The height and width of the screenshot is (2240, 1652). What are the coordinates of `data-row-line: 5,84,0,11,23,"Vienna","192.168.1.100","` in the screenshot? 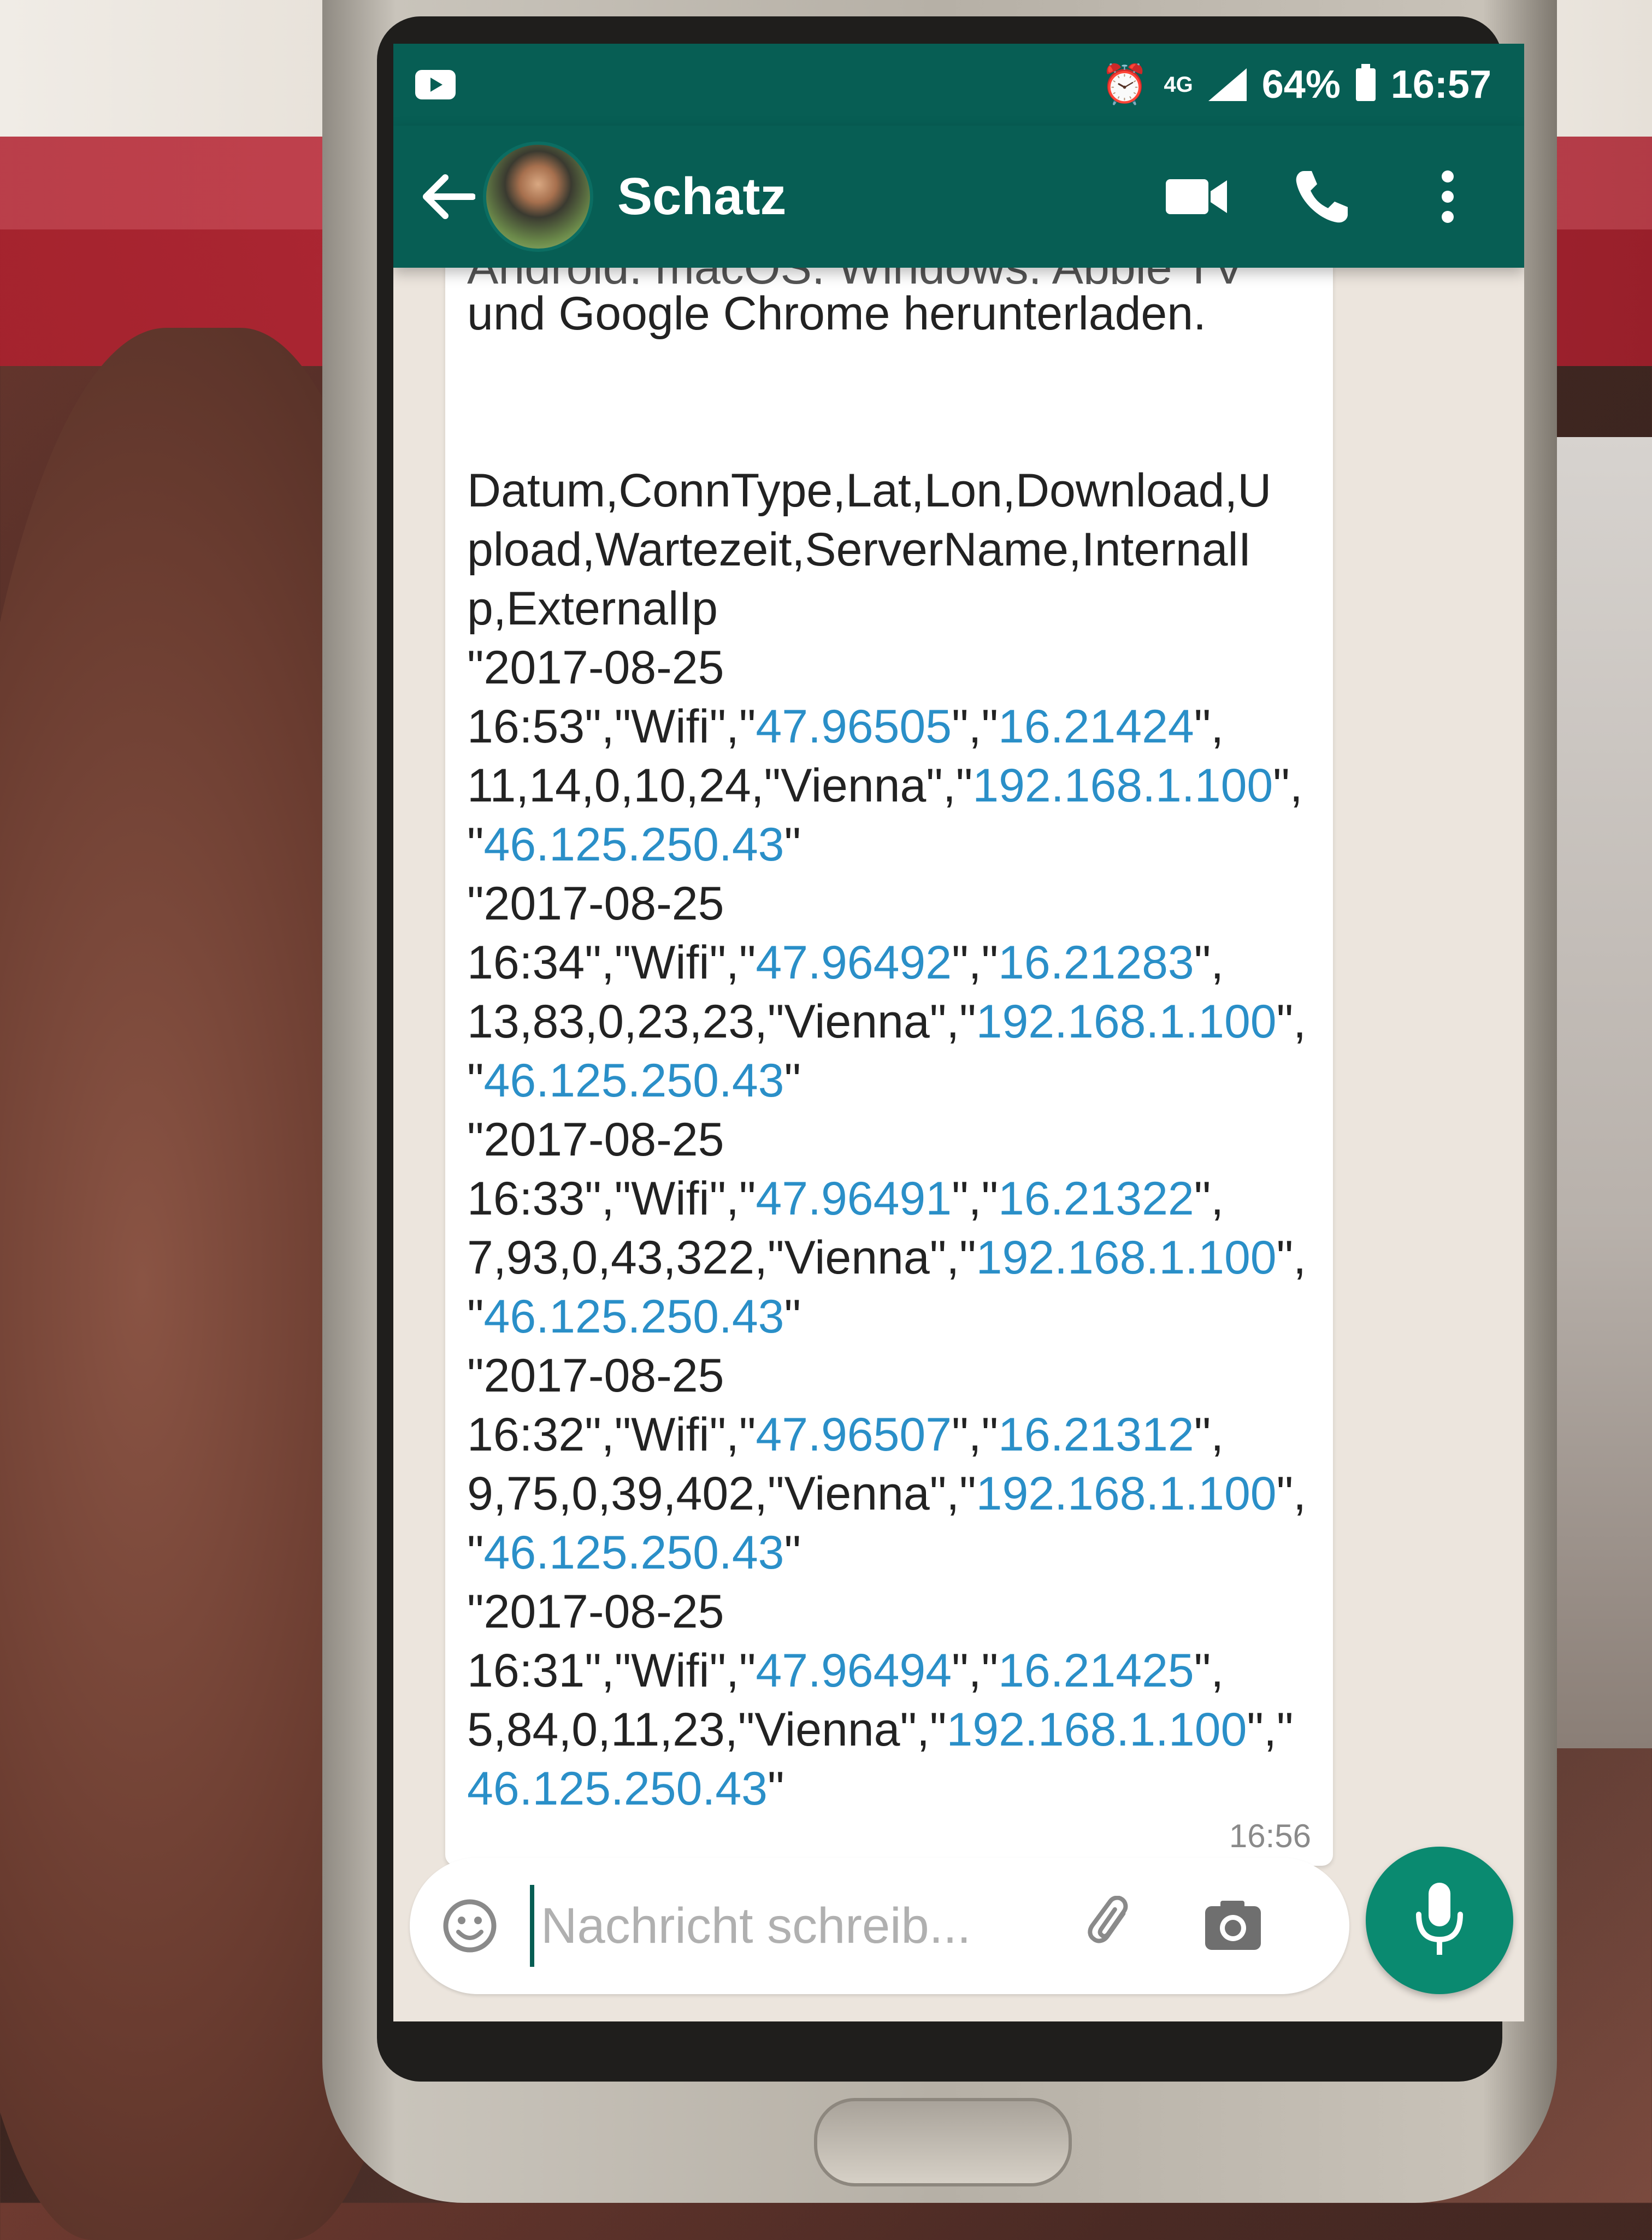 It's located at (889, 1729).